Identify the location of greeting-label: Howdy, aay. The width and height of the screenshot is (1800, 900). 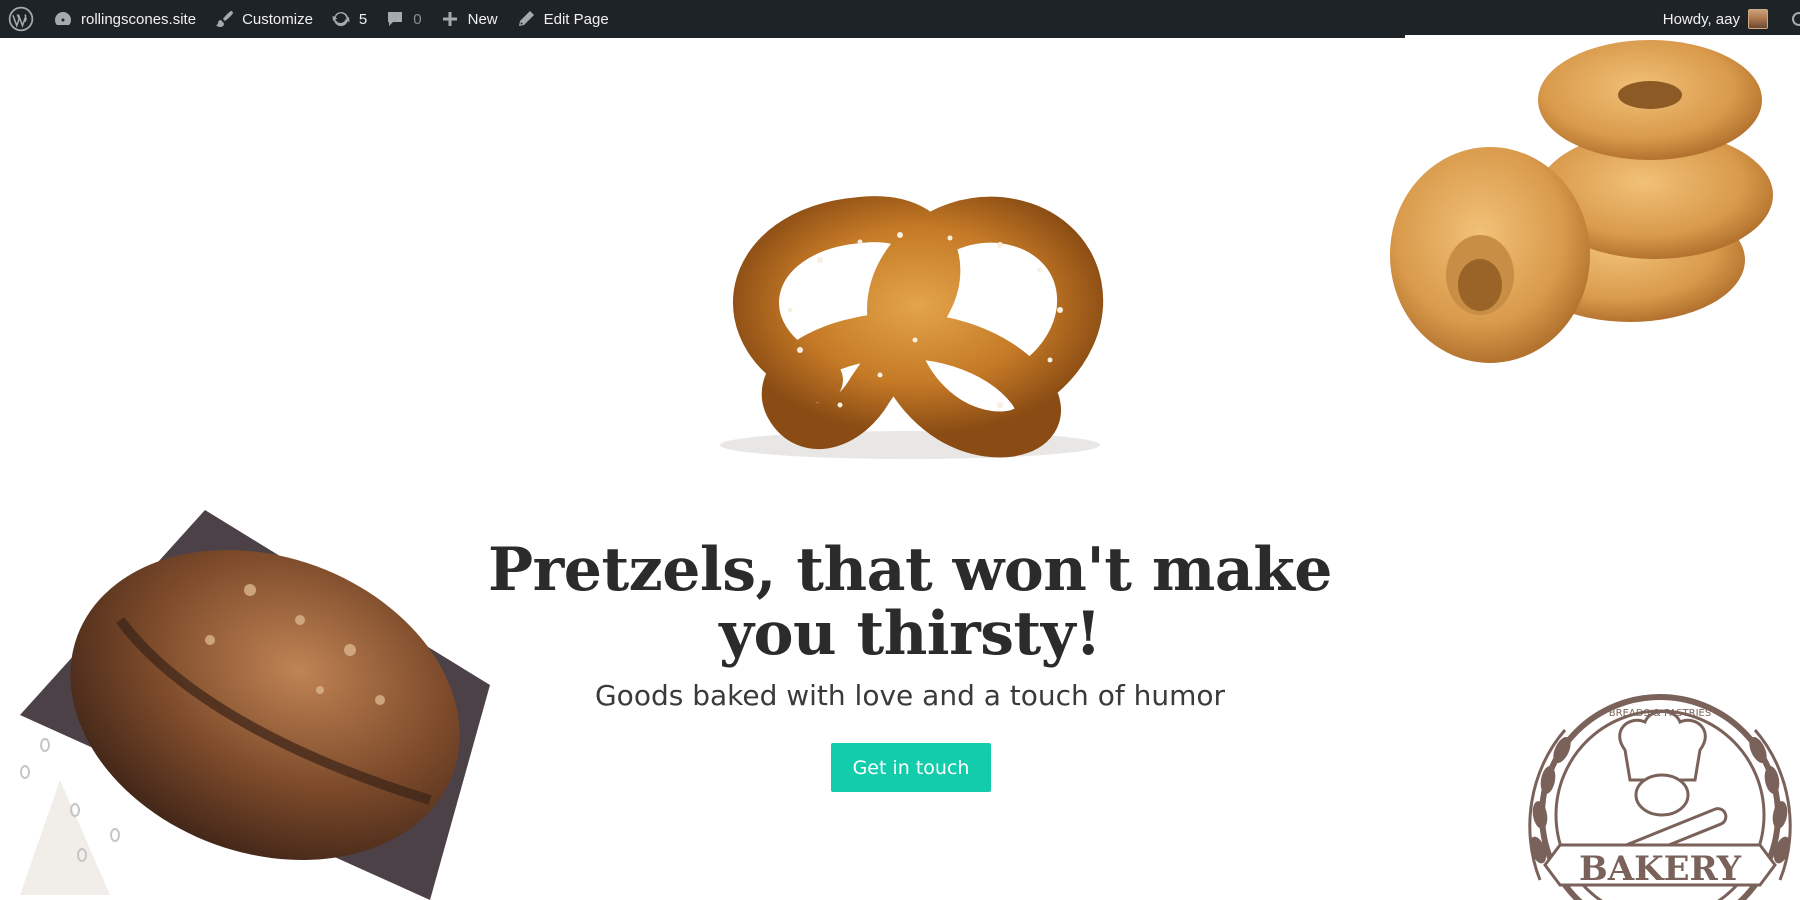
(1701, 19).